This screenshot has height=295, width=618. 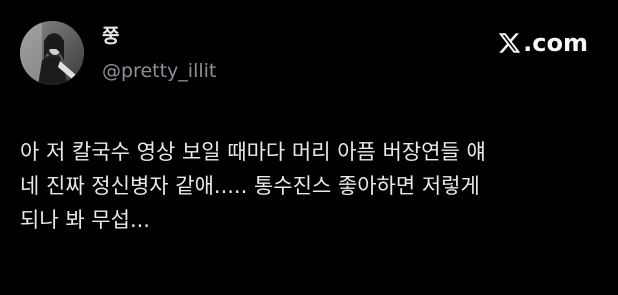 I want to click on user-handle: @pretty_illit, so click(x=159, y=71).